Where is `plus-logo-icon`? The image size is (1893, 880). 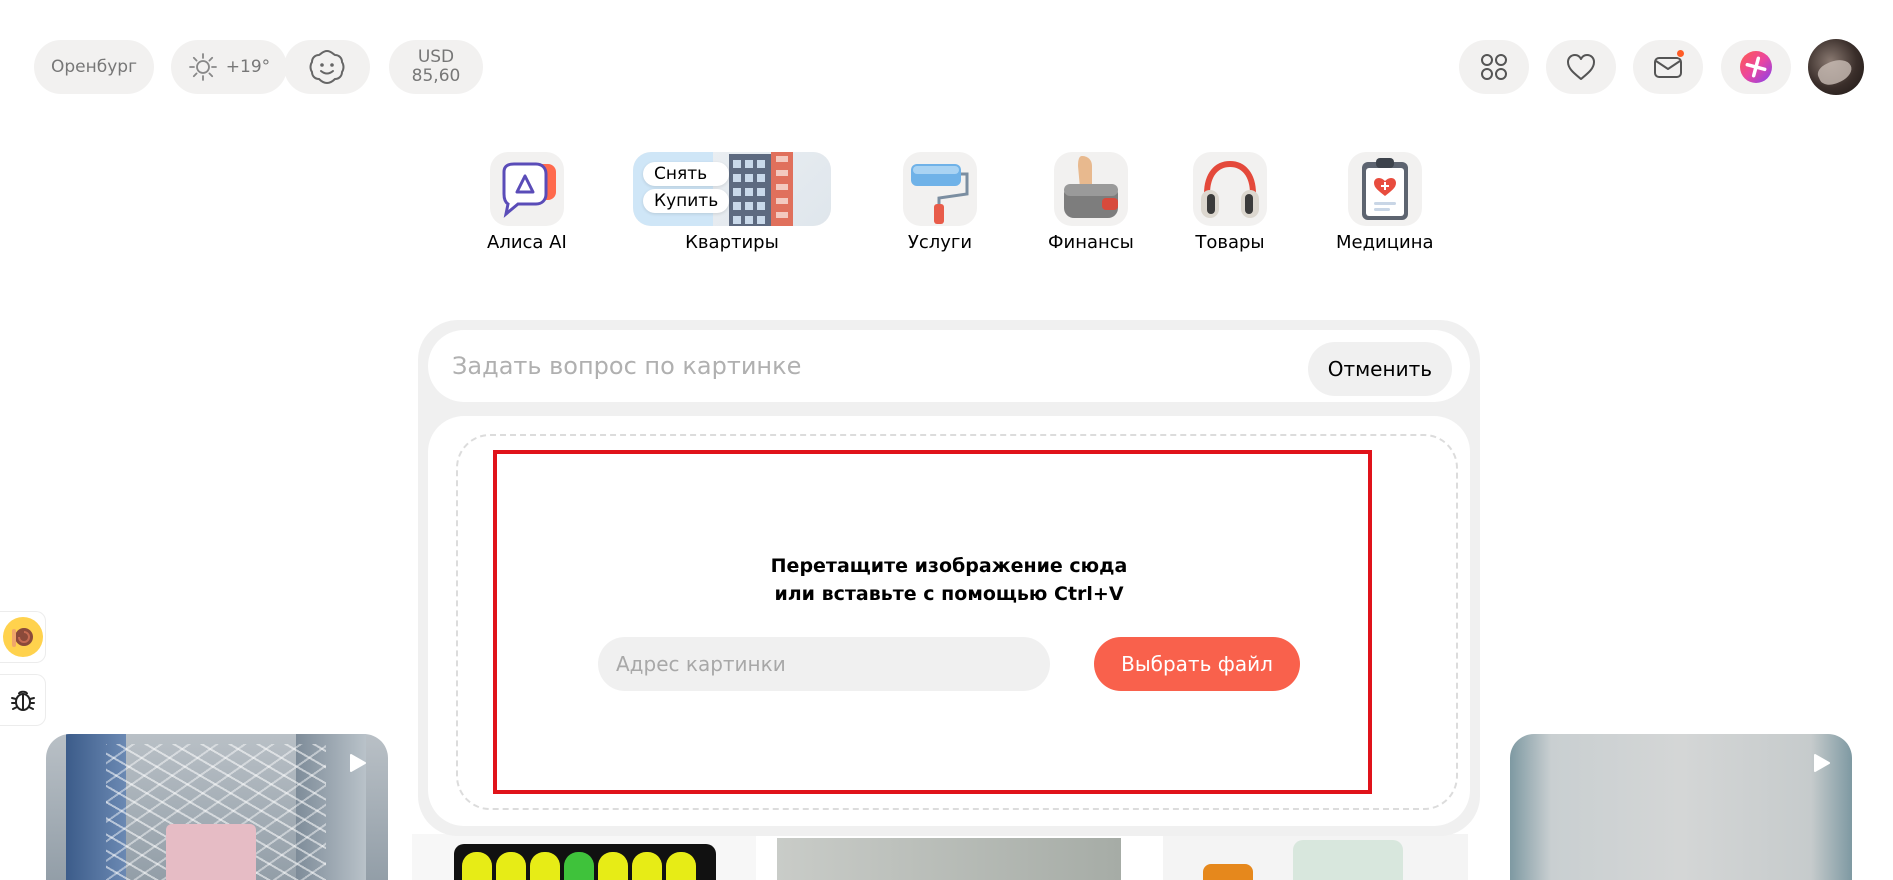 plus-logo-icon is located at coordinates (1756, 67).